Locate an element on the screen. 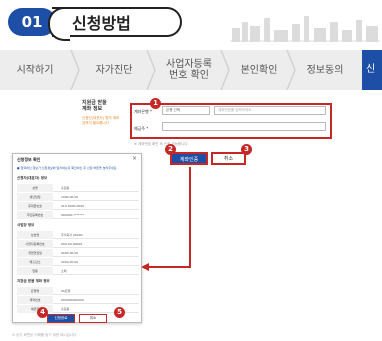 This screenshot has width=382, height=341. step-apply-active: 신 is located at coordinates (372, 70).